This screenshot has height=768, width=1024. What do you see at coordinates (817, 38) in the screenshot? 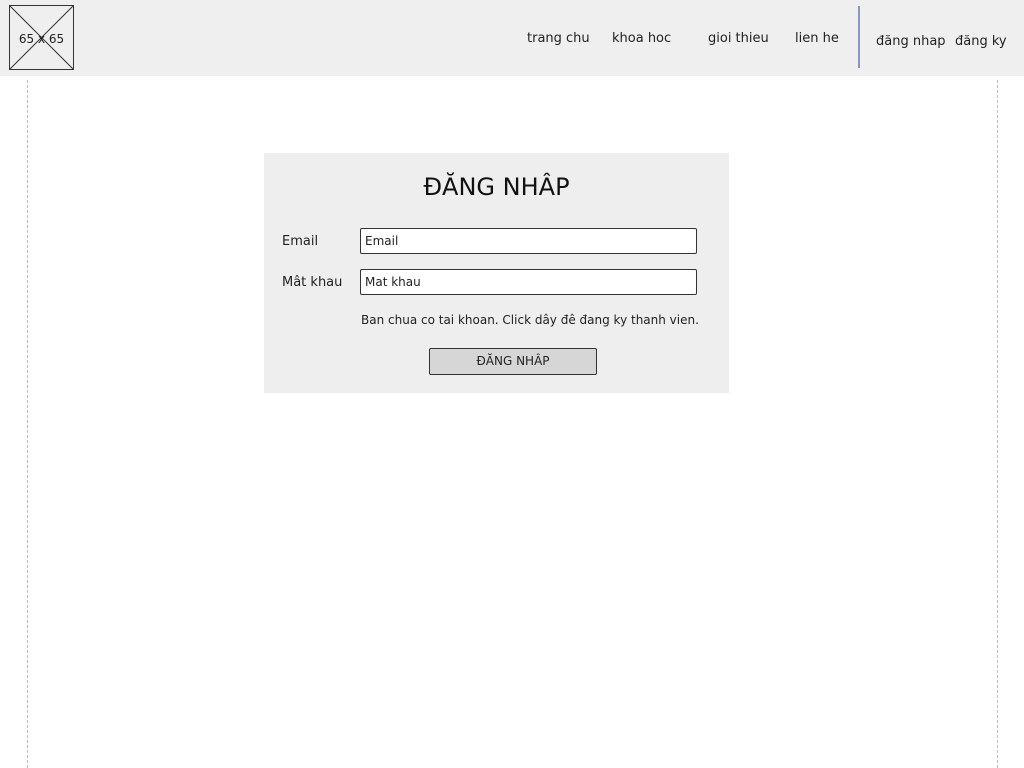
I see `nav-link-contact: lien he` at bounding box center [817, 38].